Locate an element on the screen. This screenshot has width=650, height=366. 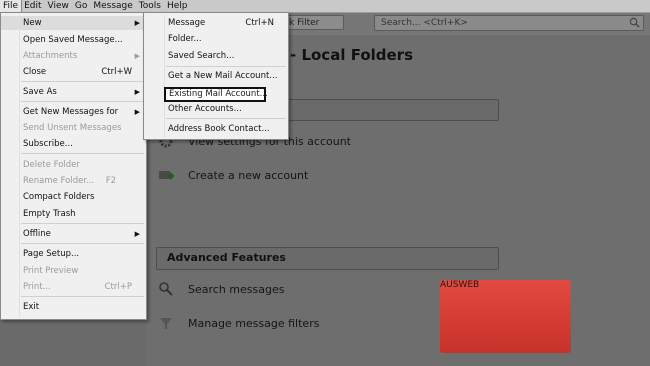
file-menu-empty-trash: Empty Trash is located at coordinates (73, 214).